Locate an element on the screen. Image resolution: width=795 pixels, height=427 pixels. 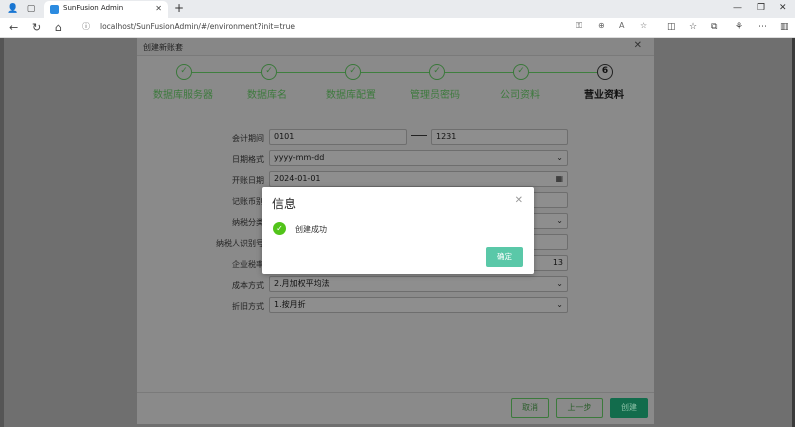
tab-actions-icon: ▢ is located at coordinates (31, 9).